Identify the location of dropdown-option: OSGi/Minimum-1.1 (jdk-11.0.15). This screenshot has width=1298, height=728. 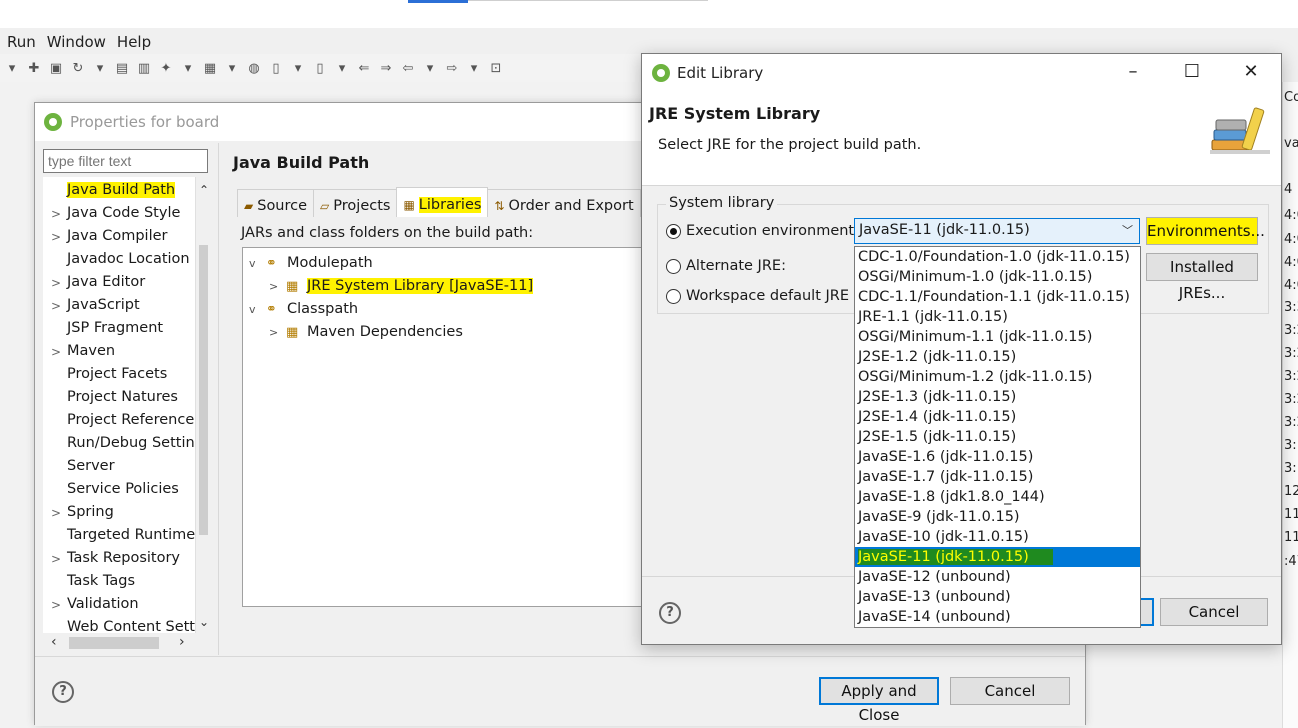
(997, 337).